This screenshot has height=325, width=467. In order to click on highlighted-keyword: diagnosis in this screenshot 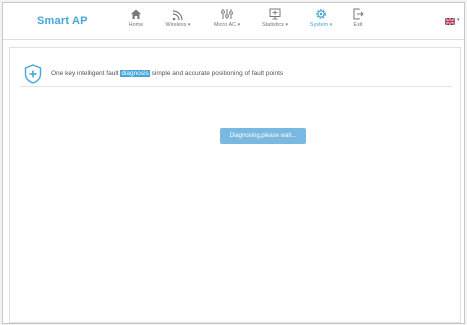, I will do `click(135, 73)`.